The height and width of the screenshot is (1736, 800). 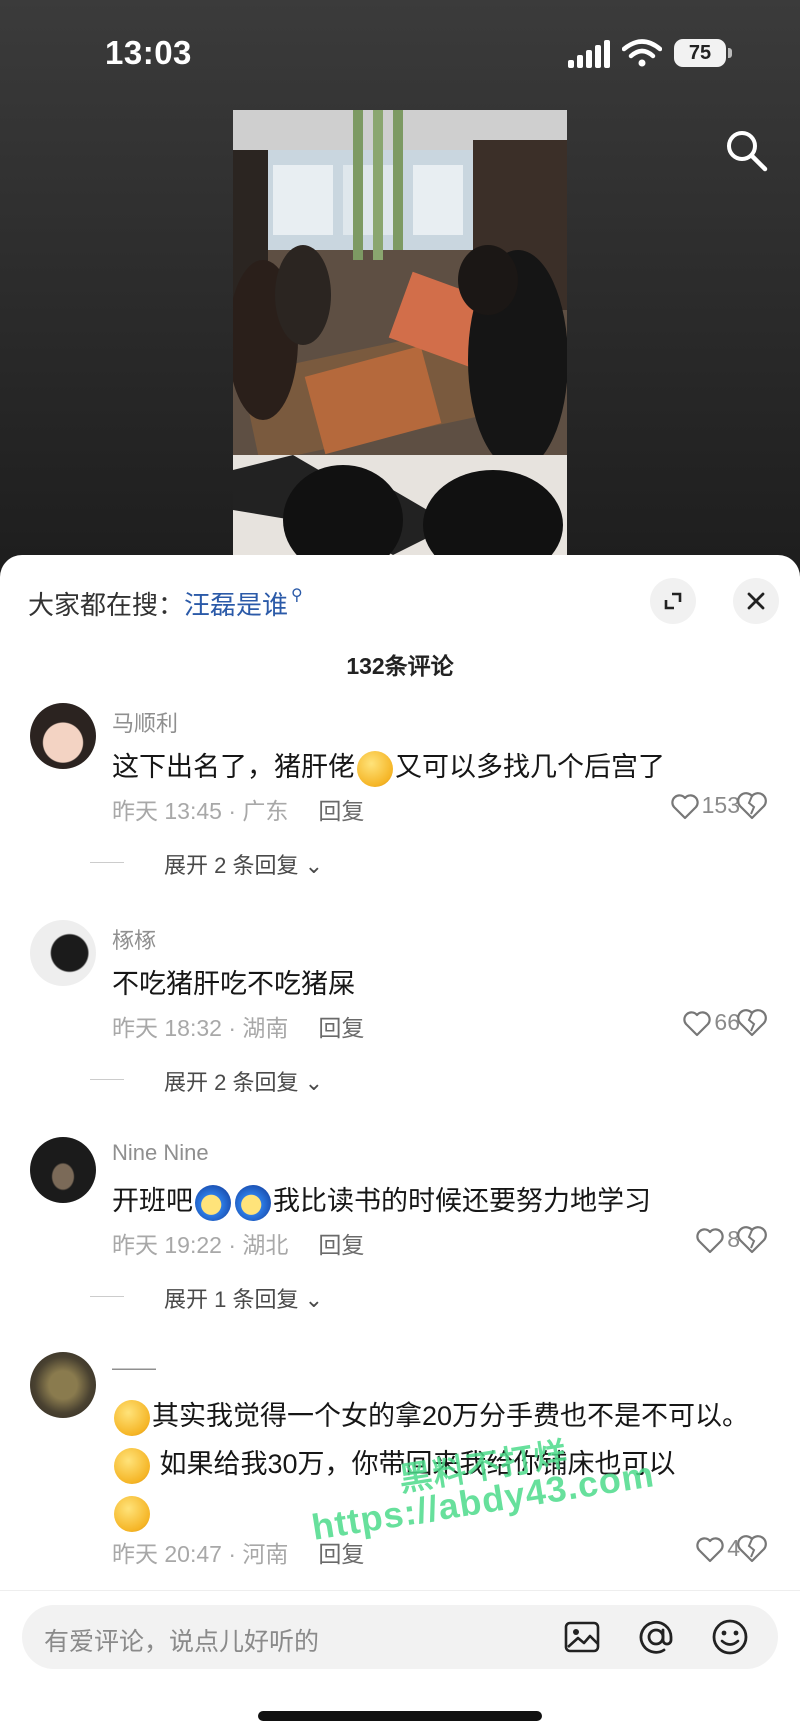 What do you see at coordinates (148, 52) in the screenshot?
I see `status-time: 13:03` at bounding box center [148, 52].